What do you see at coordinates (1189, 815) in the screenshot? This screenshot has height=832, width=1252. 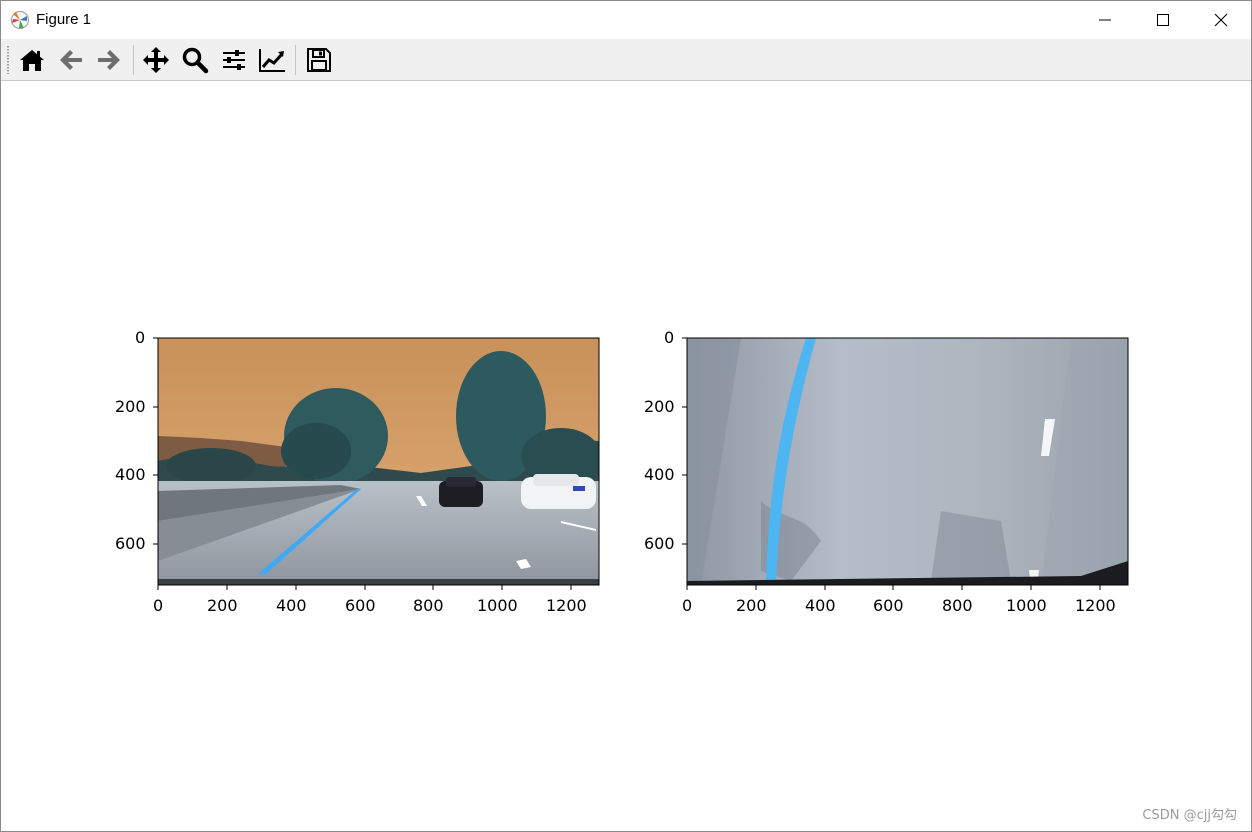 I see `watermark-text: CSDN @cjj勾勾` at bounding box center [1189, 815].